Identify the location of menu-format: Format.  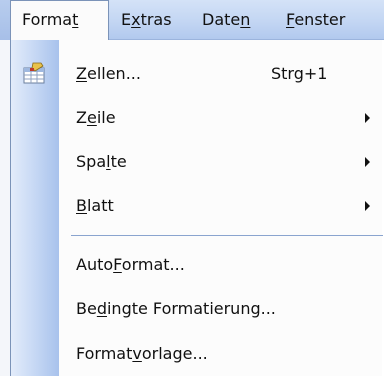
(59, 20).